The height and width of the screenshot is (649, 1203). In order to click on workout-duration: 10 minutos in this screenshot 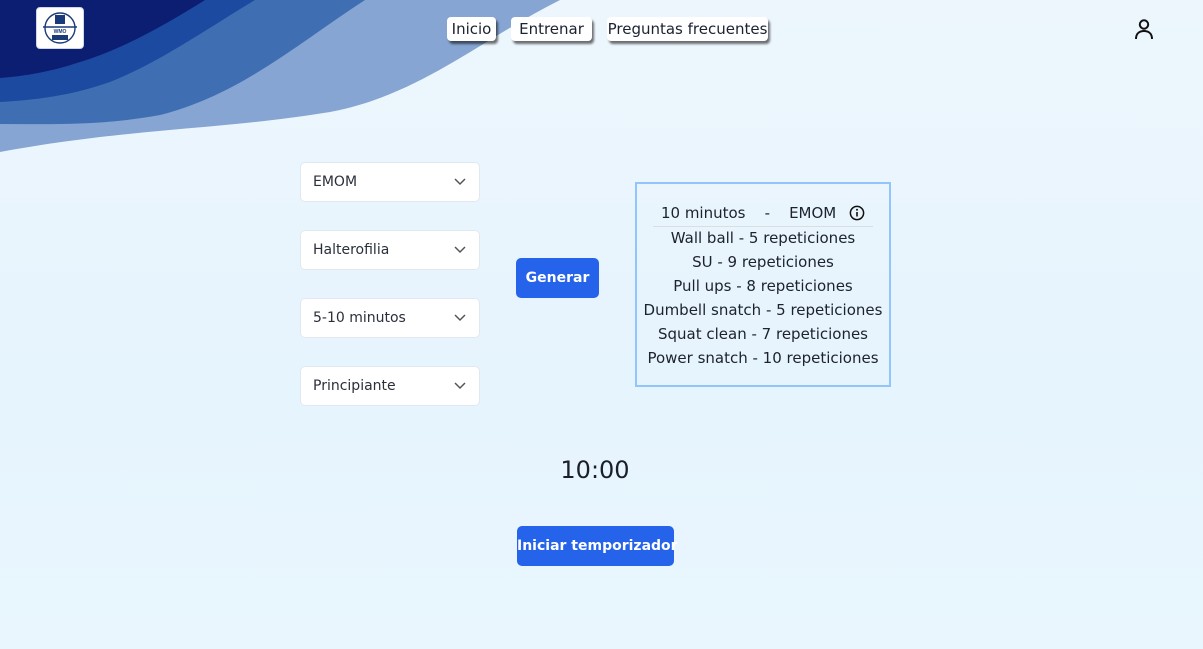, I will do `click(703, 213)`.